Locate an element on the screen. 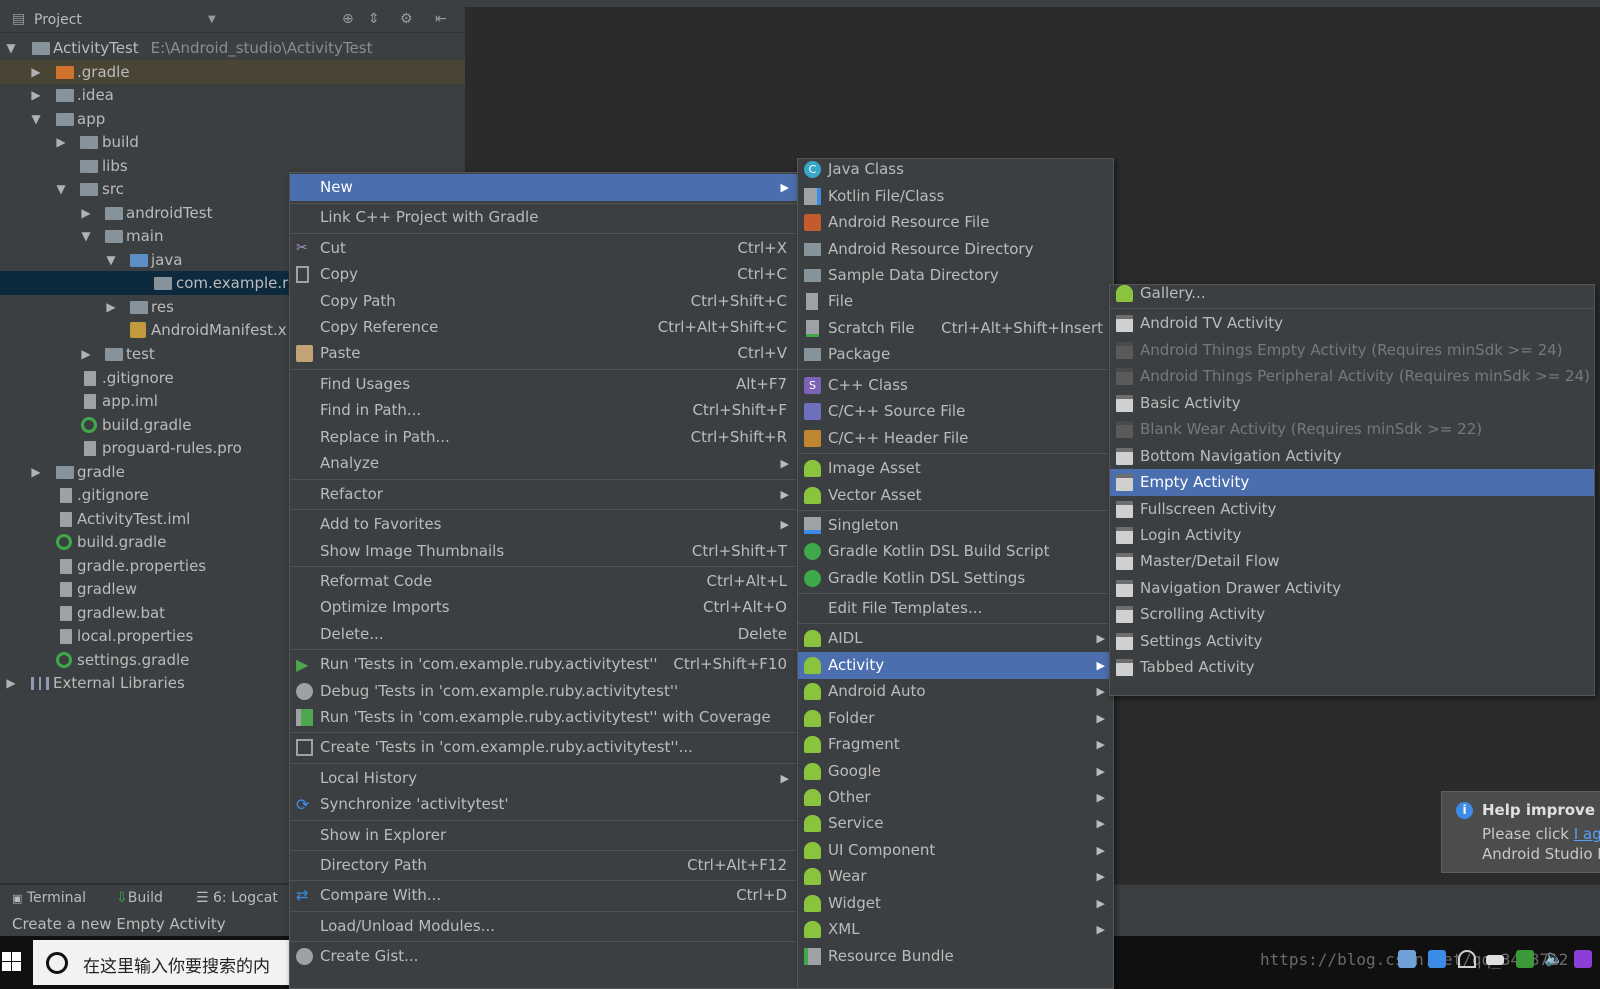  new-menu-item-c-class: S C++ Class is located at coordinates (955, 385).